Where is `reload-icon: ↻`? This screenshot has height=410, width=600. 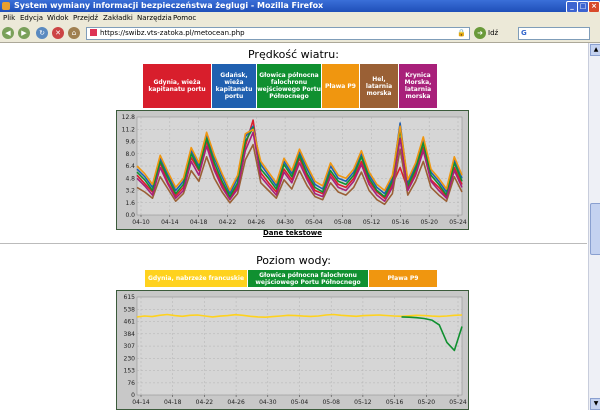 reload-icon: ↻ is located at coordinates (42, 33).